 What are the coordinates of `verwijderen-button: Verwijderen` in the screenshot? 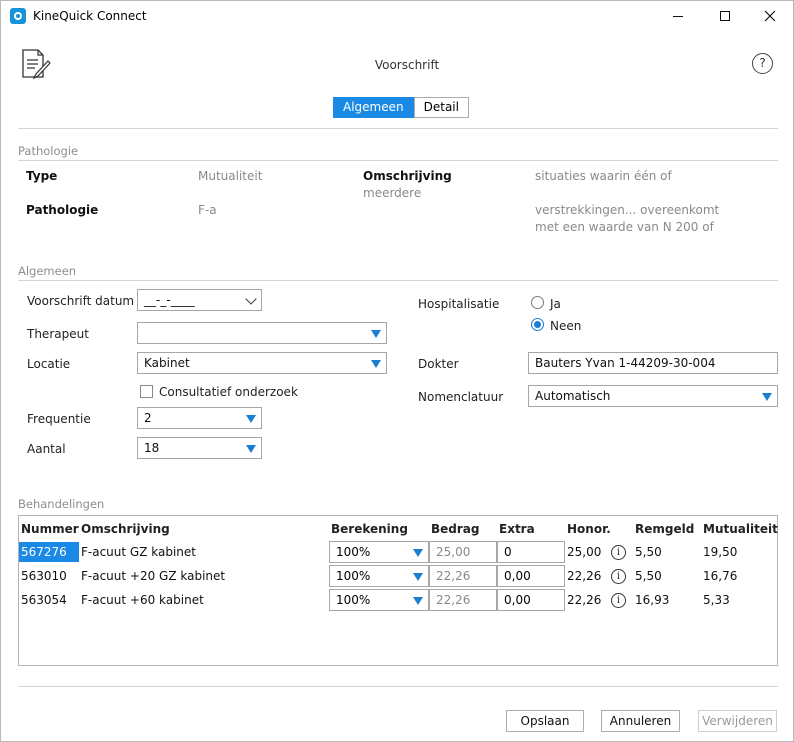 It's located at (737, 721).